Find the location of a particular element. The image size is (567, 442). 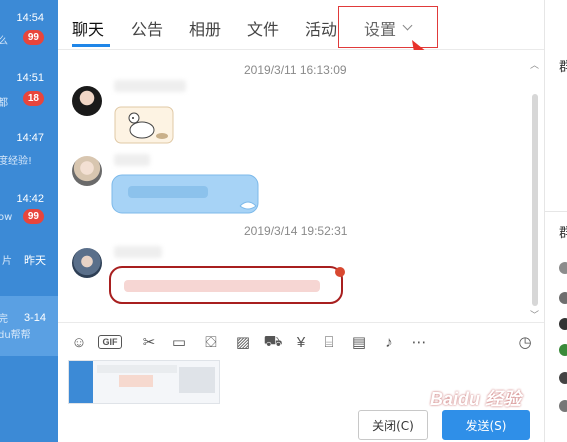

send-button: 发送(S) is located at coordinates (486, 425).